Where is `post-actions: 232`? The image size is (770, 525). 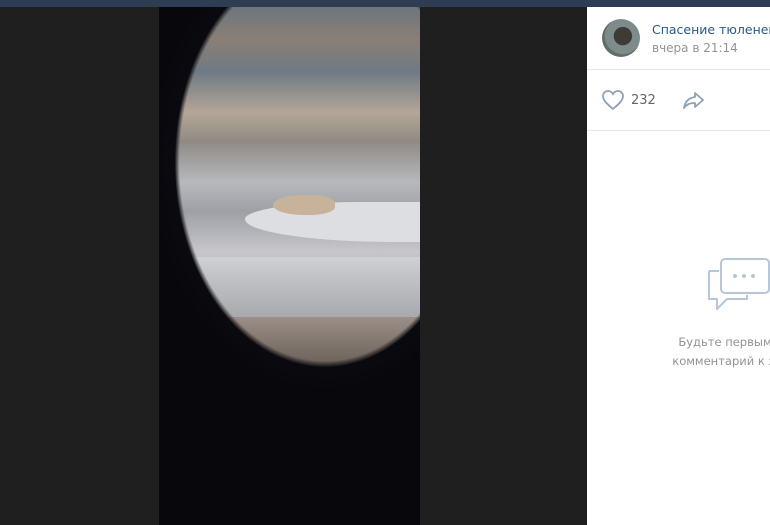
post-actions: 232 is located at coordinates (678, 100).